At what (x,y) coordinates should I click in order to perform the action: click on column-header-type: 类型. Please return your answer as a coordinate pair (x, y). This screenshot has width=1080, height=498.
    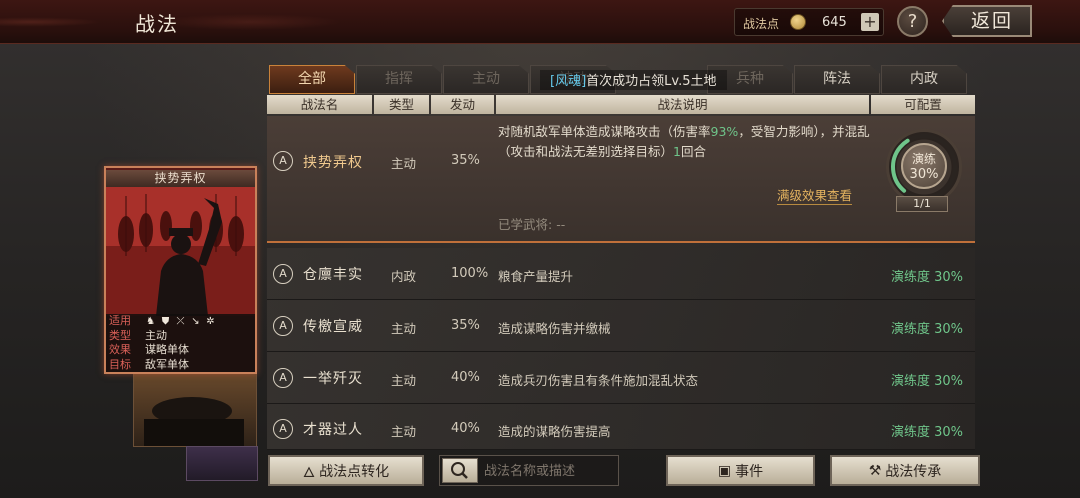
    Looking at the image, I should click on (401, 104).